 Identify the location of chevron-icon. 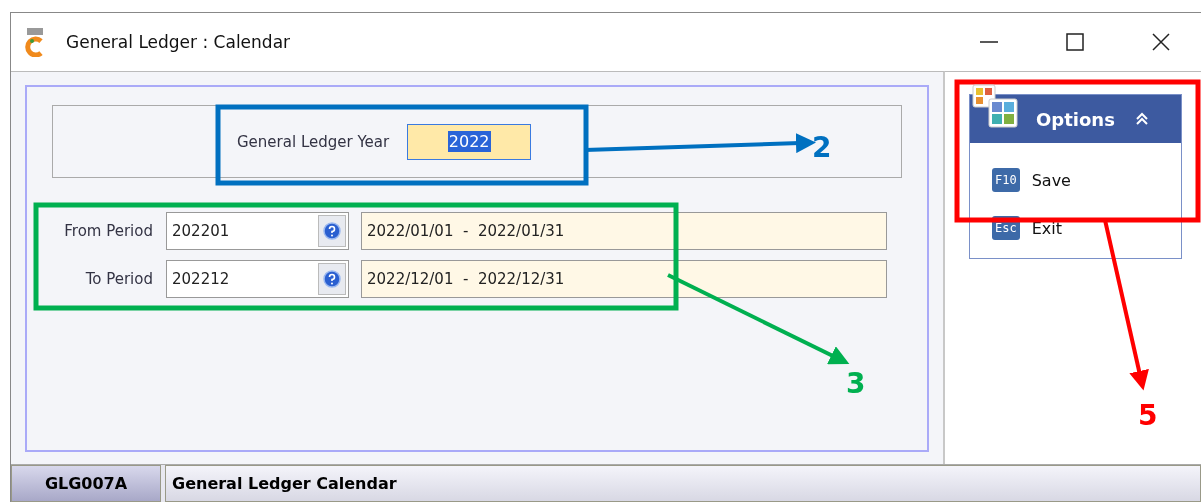
(1141, 119).